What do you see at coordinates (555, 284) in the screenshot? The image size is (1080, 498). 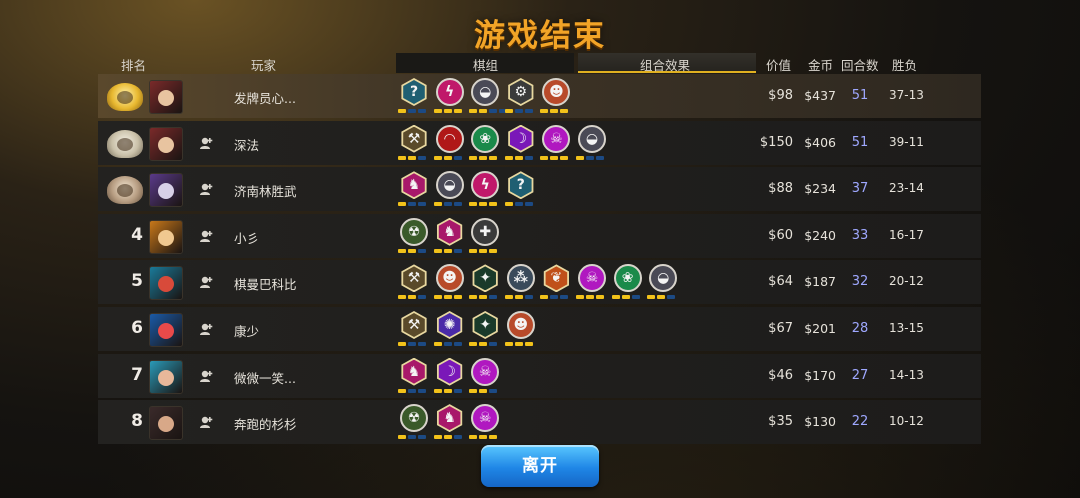 I see `synergy-feather-icon: ❦` at bounding box center [555, 284].